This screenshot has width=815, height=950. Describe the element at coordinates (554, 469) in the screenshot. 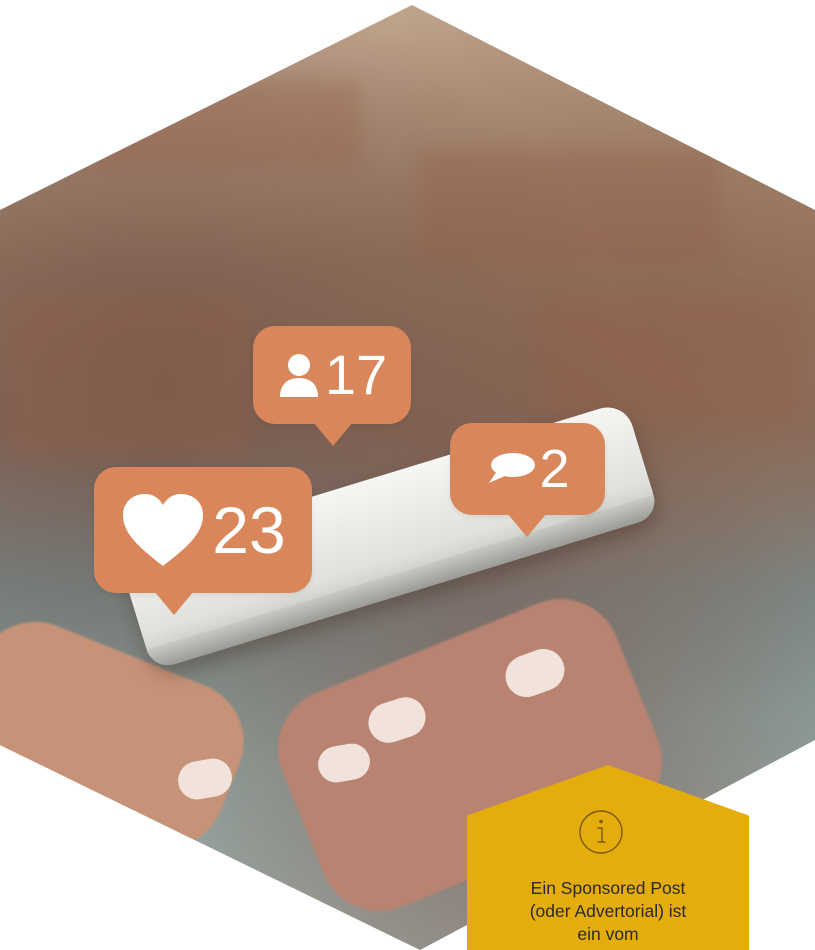

I see `comments-count: 2` at that location.